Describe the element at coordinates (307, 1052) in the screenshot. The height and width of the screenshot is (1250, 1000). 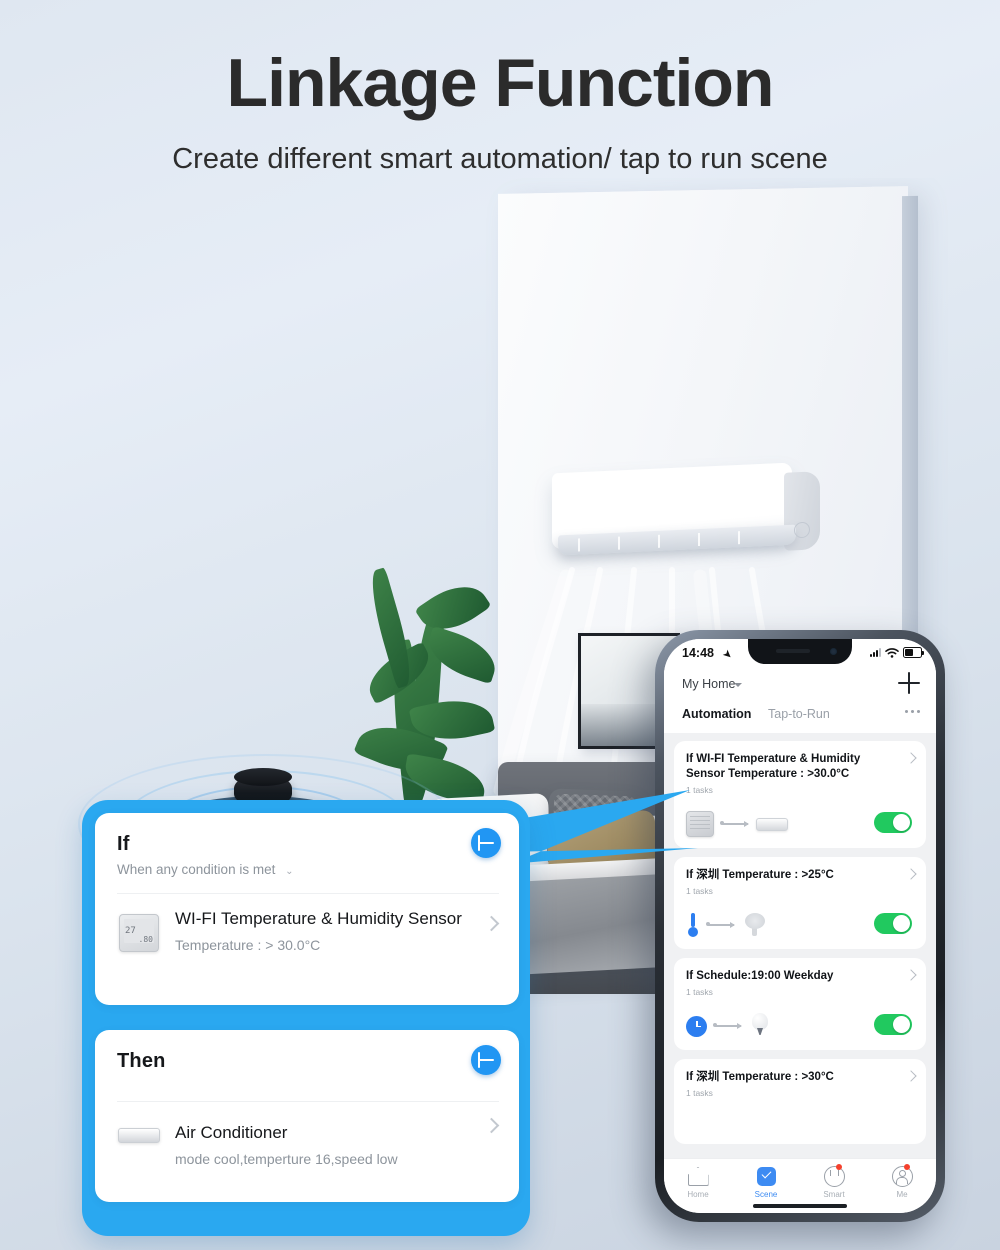
I see `then-card-header: Then` at that location.